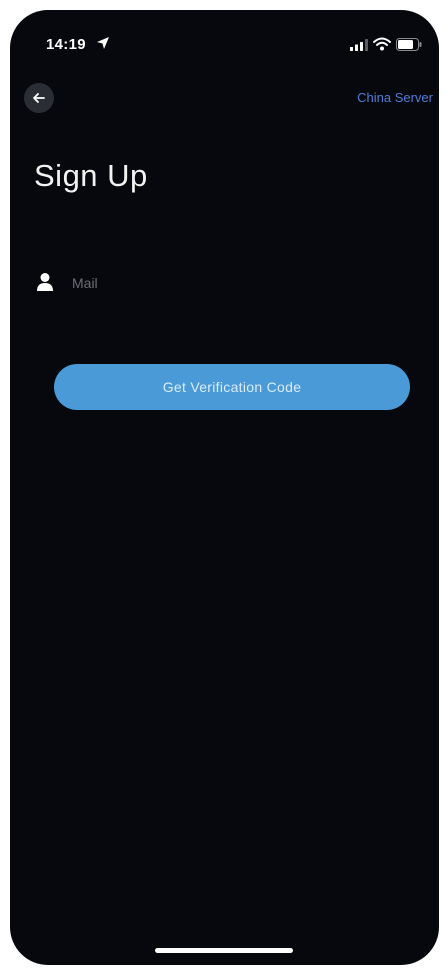  What do you see at coordinates (237, 283) in the screenshot?
I see `mail-input` at bounding box center [237, 283].